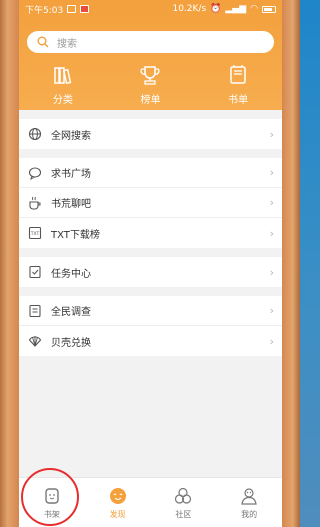 Image resolution: width=320 pixels, height=527 pixels. Describe the element at coordinates (150, 341) in the screenshot. I see `menu-item-shell-exchange: 贝壳兑换 ›` at that location.